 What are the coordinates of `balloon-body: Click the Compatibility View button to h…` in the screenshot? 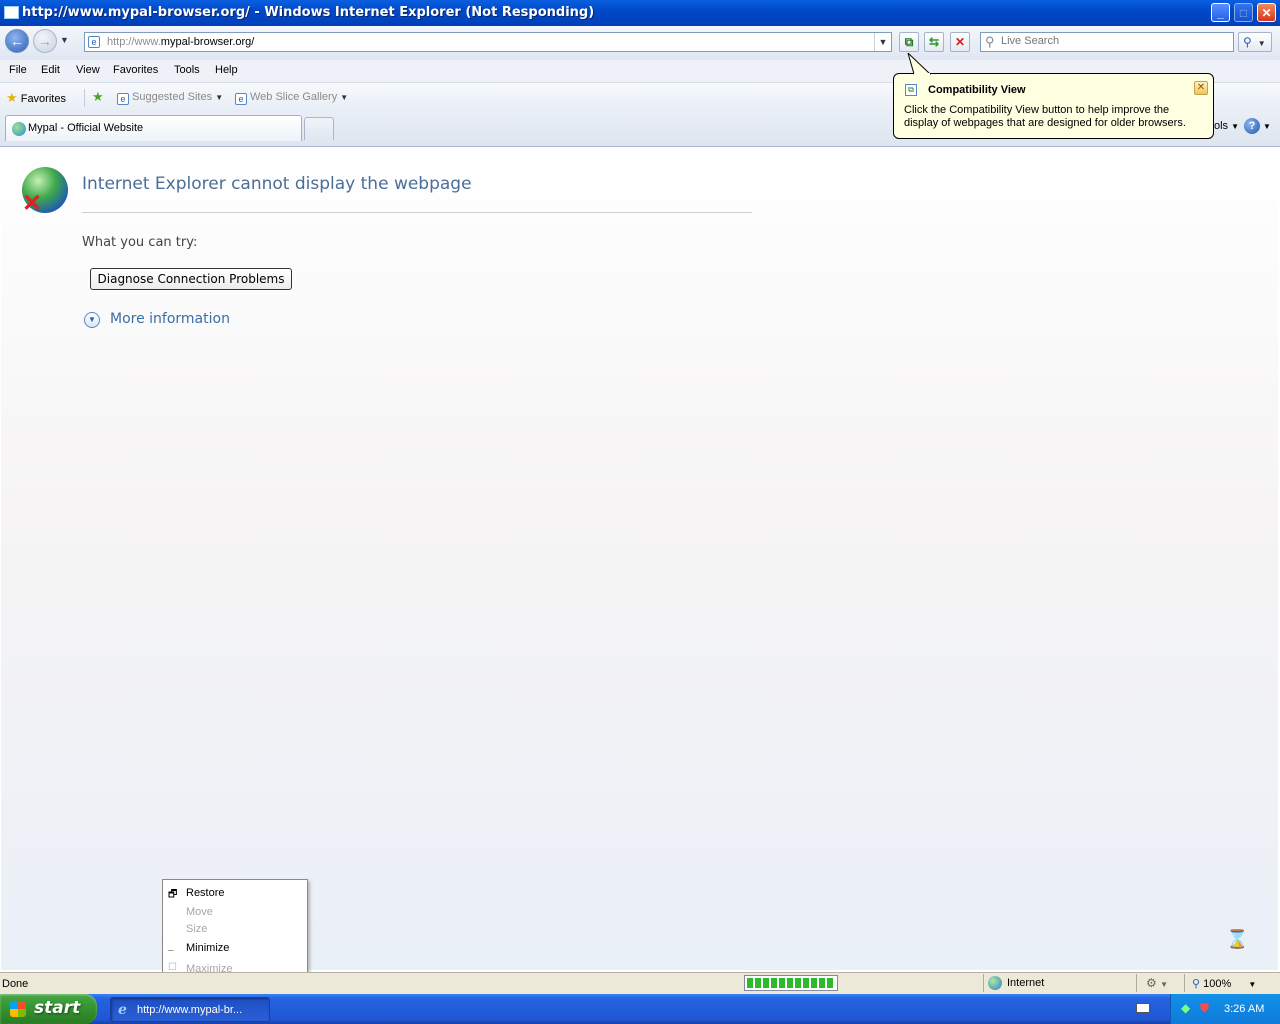 It's located at (1045, 116).